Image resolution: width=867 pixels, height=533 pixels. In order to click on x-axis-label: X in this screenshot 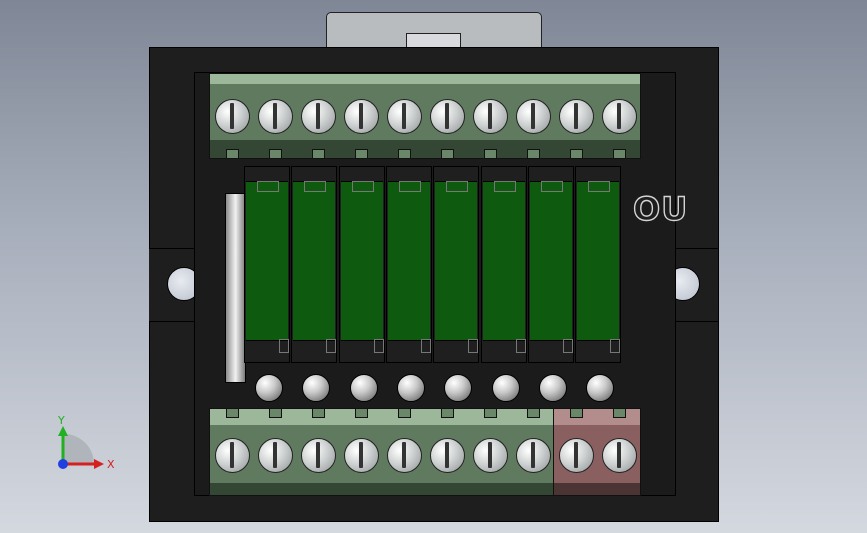, I will do `click(111, 464)`.